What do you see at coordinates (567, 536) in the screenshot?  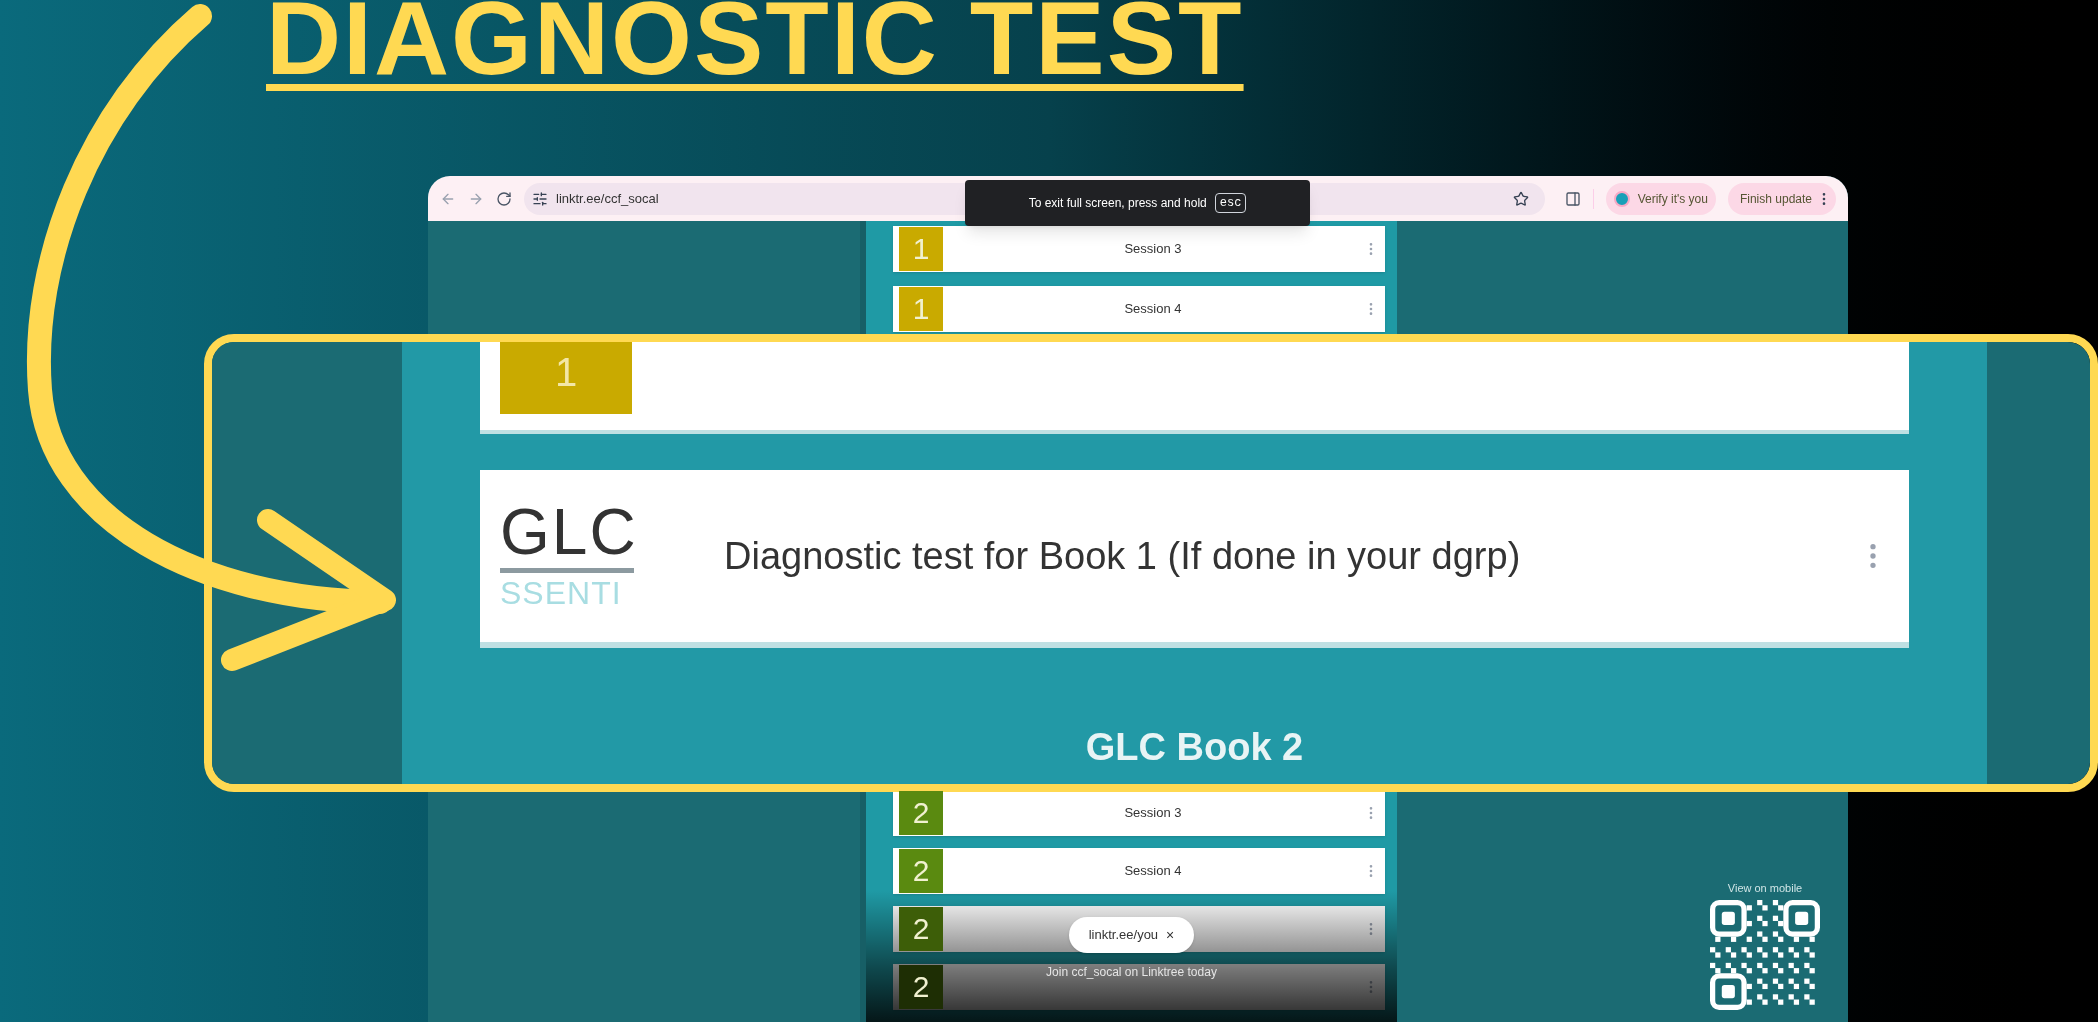 I see `logo-text: GLC` at bounding box center [567, 536].